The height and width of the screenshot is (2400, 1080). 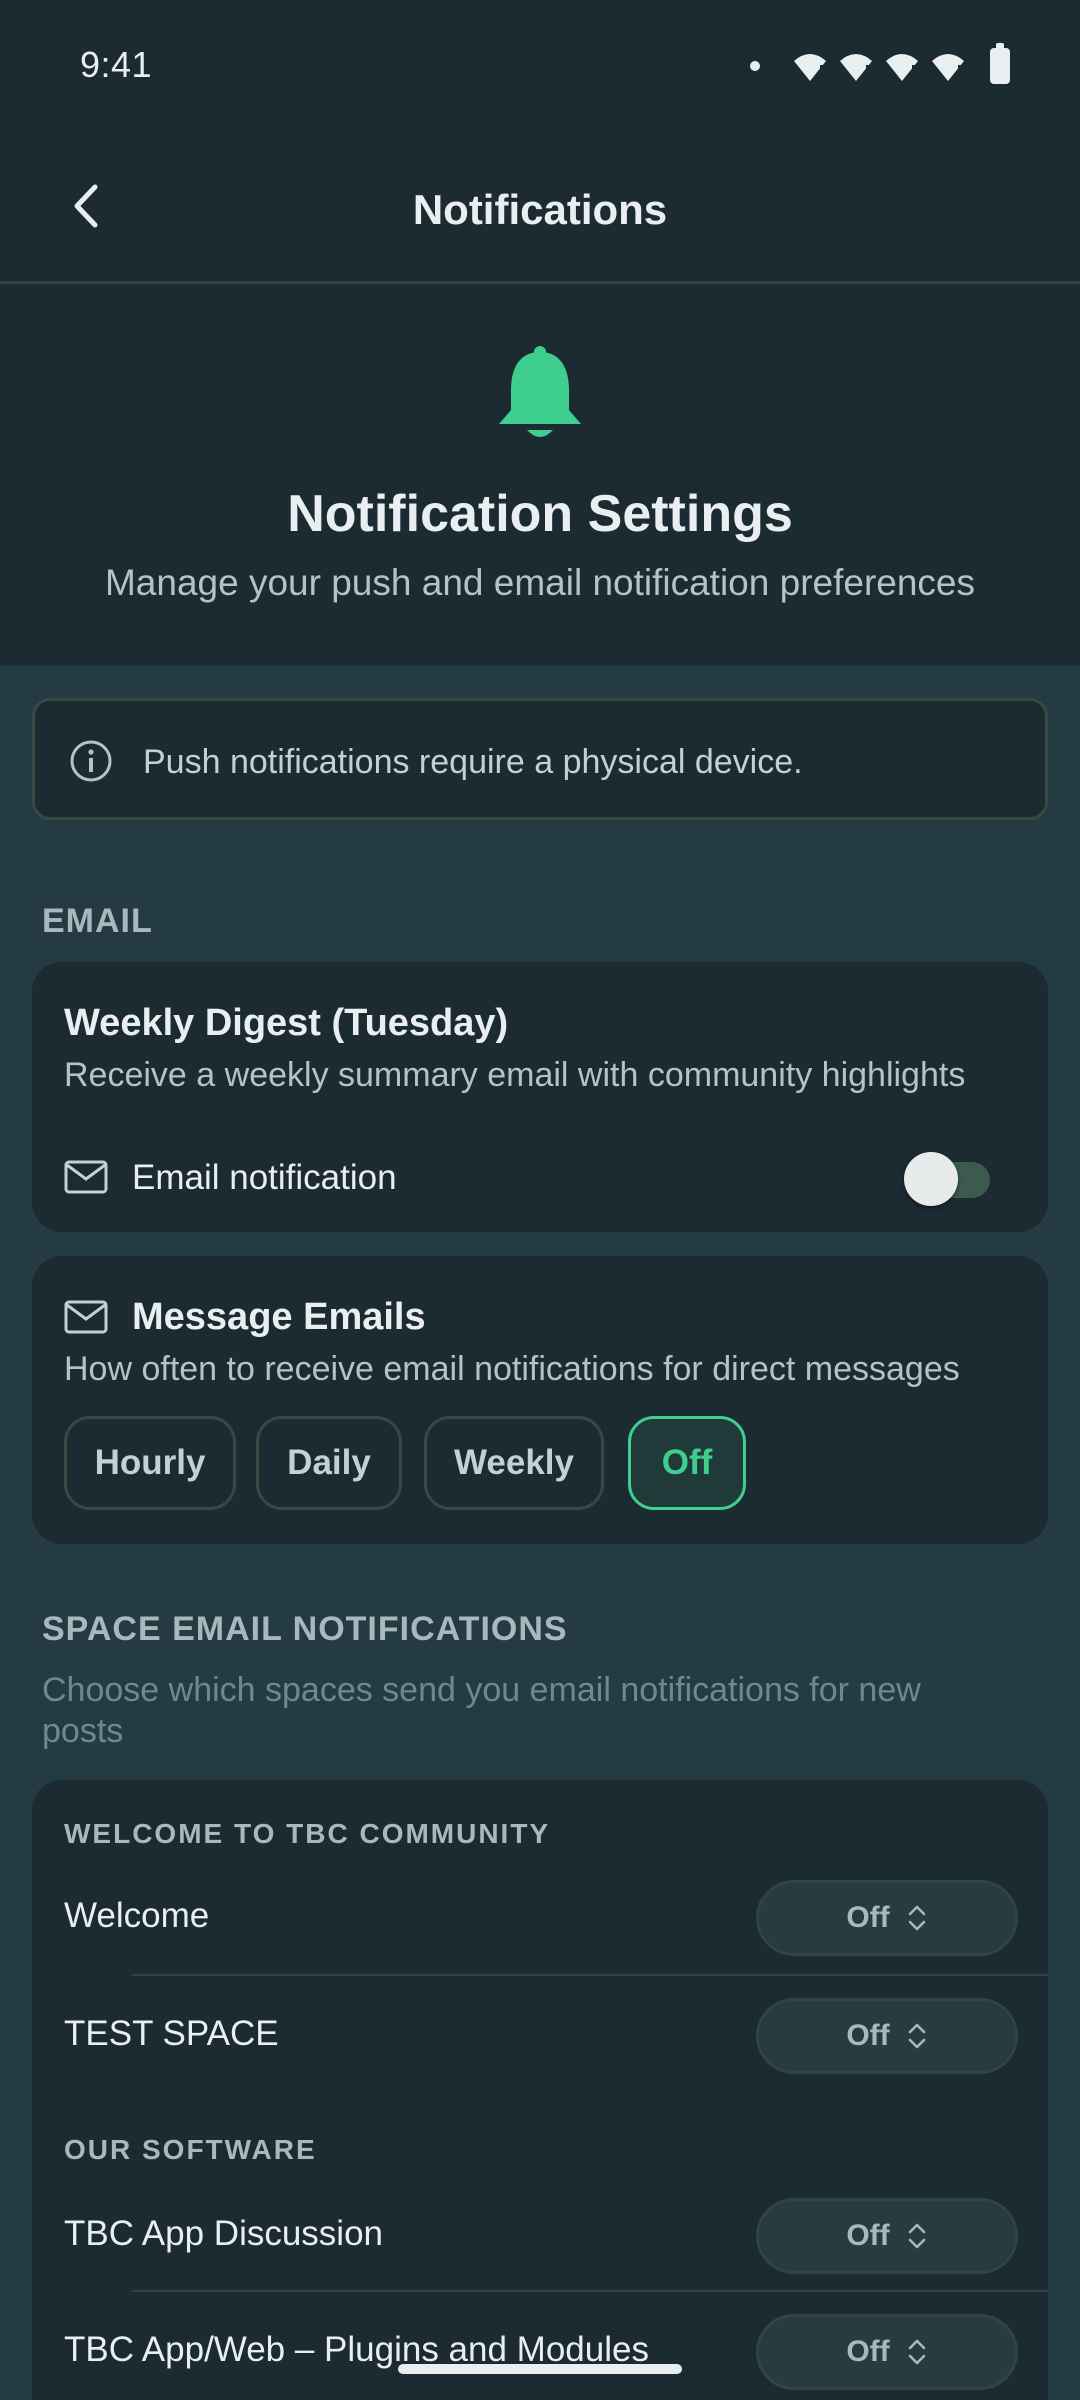 I want to click on bell-icon, so click(x=540, y=391).